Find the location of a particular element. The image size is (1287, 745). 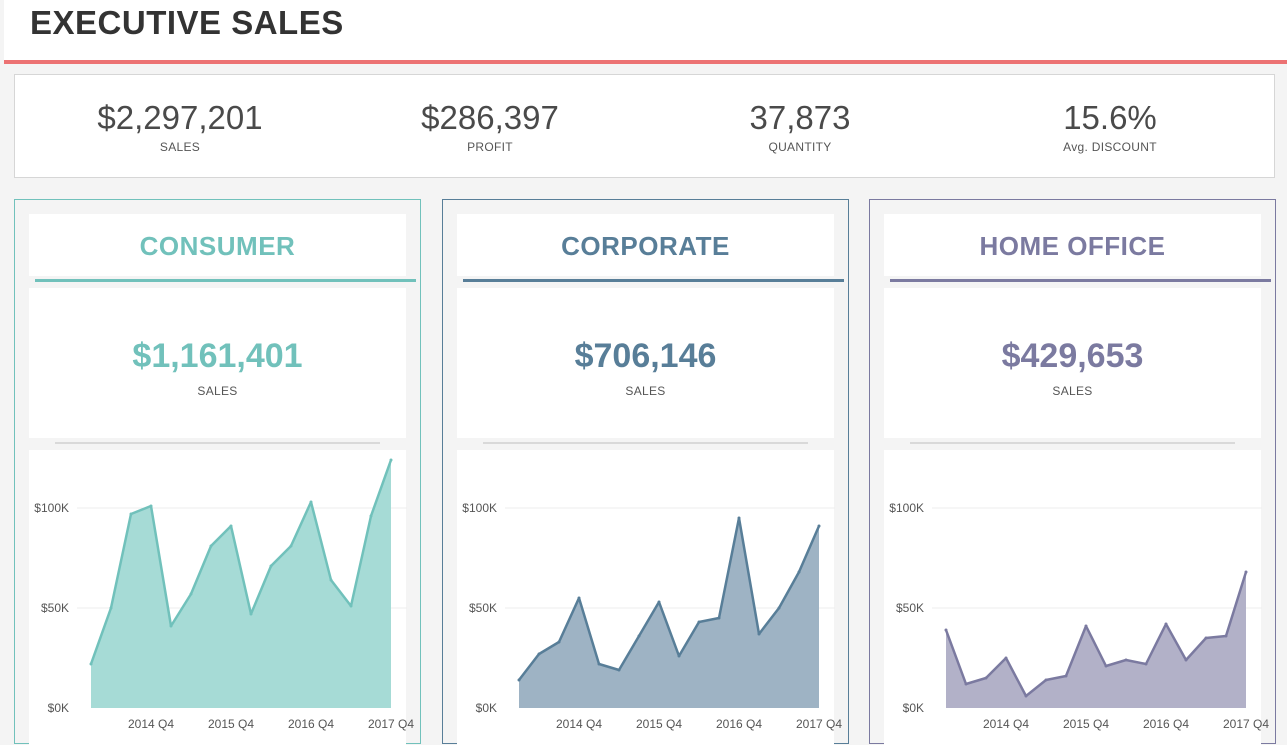

kpi-discount: 15.6% Avg. DISCOUNT is located at coordinates (1110, 126).